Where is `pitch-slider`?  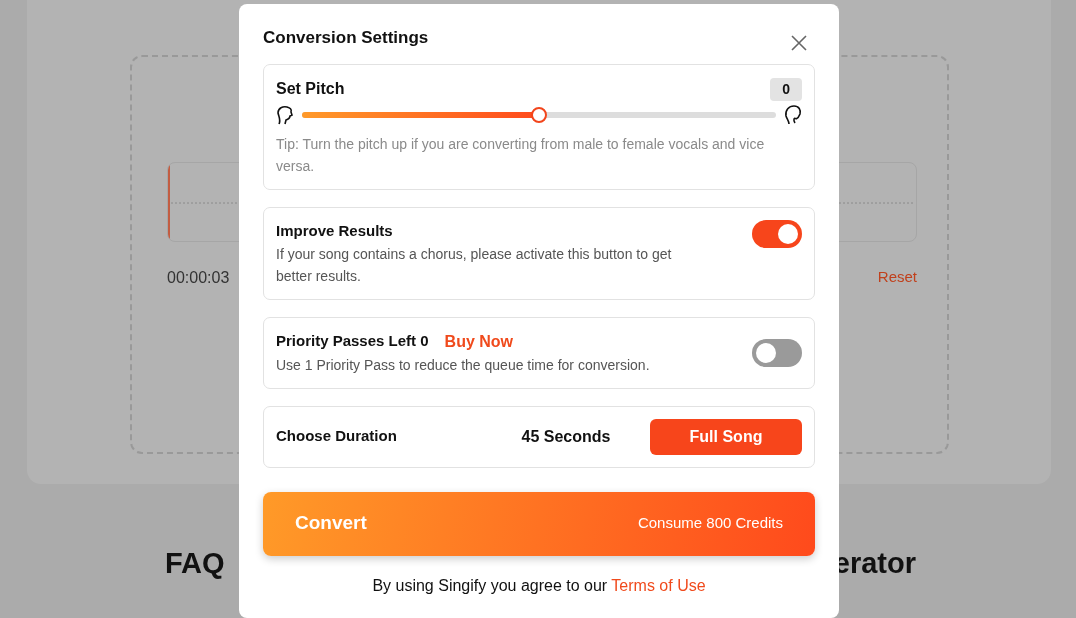
pitch-slider is located at coordinates (539, 115).